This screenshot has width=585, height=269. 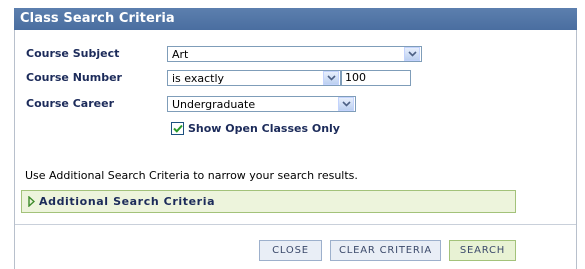 I want to click on additional-search-criteria-label: Additional Search Criteria, so click(x=127, y=201).